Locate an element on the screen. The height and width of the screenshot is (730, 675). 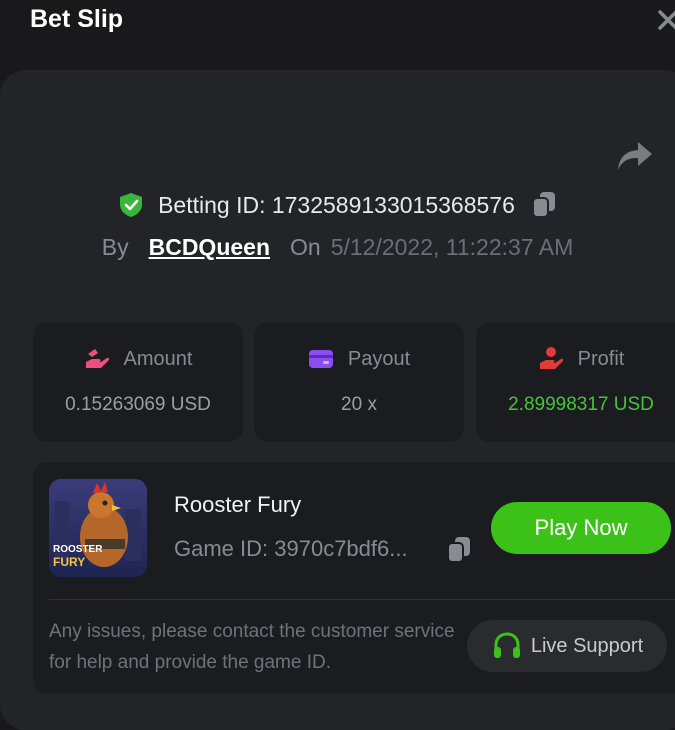
profit-value: 2.89998317 USD is located at coordinates (581, 404).